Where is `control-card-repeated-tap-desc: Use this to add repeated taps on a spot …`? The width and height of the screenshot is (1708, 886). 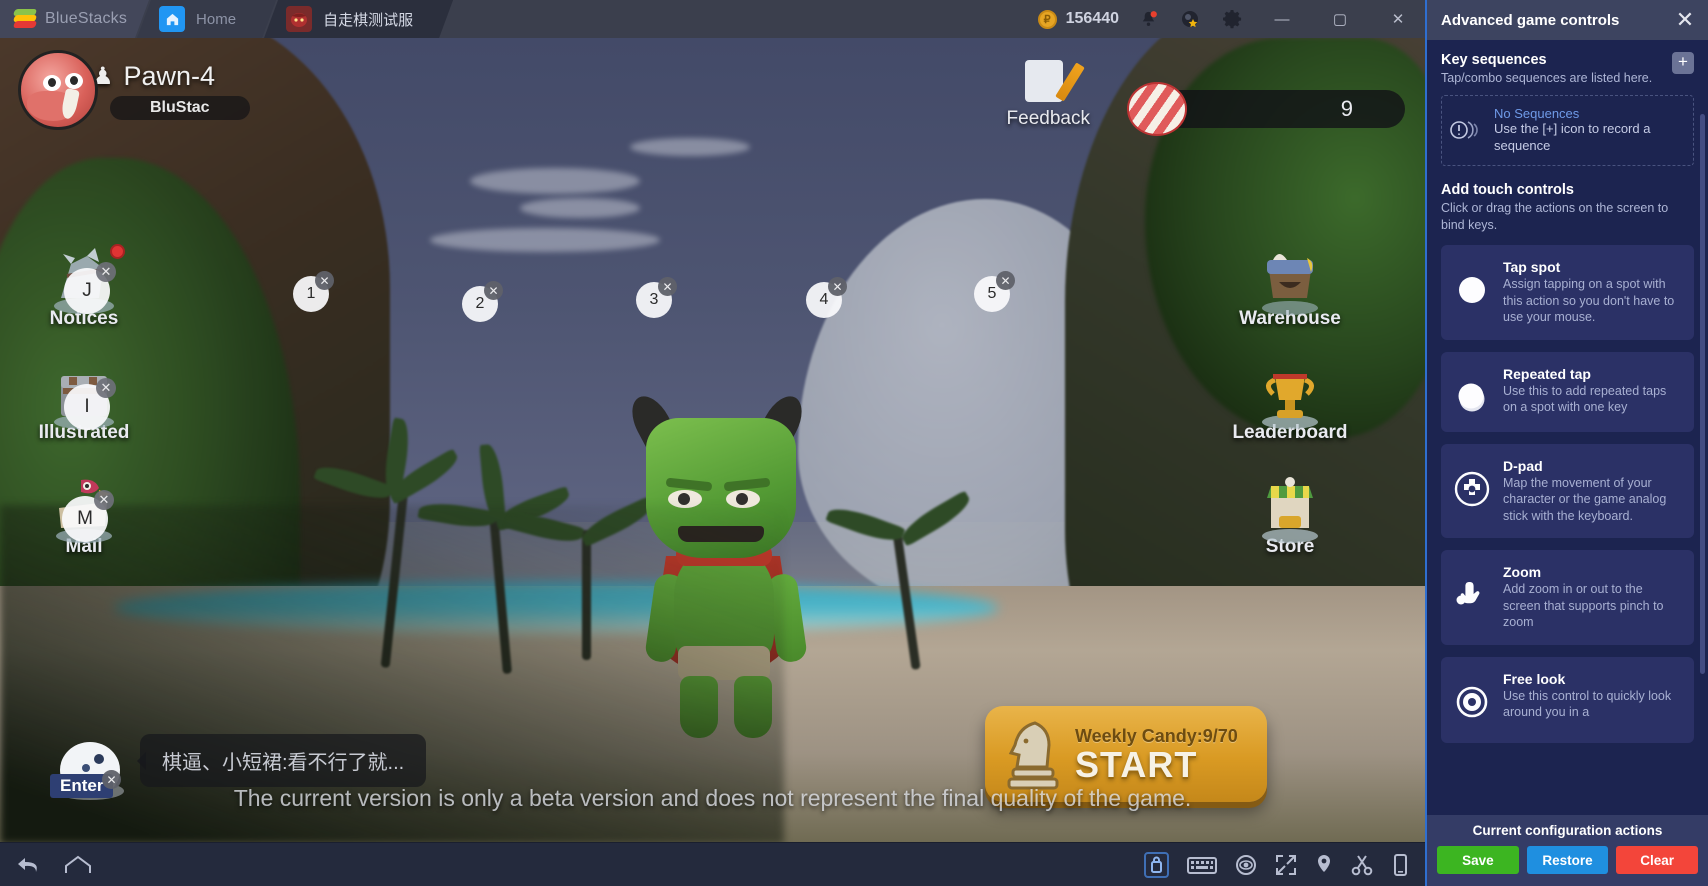 control-card-repeated-tap-desc: Use this to add repeated taps on a spot … is located at coordinates (1585, 399).